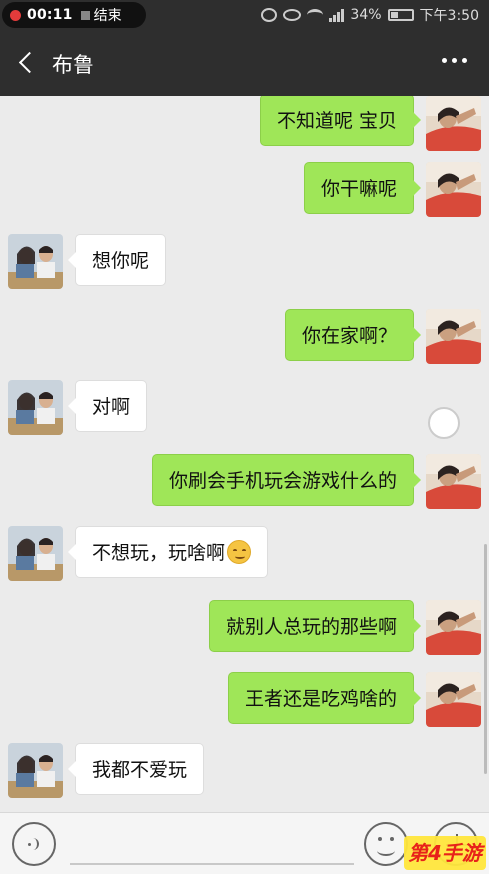  I want to click on clock: 下午3:50, so click(449, 16).